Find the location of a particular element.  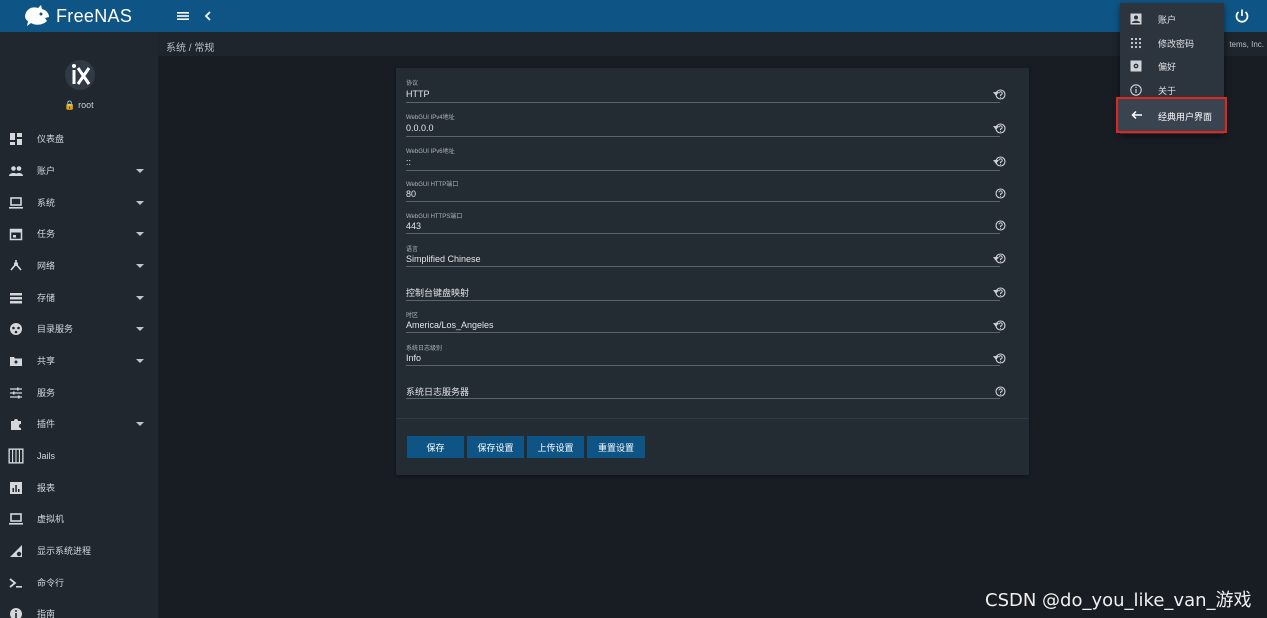

breadcrumb-bar: 系统 / 常规 tems, Inc. is located at coordinates (712, 44).